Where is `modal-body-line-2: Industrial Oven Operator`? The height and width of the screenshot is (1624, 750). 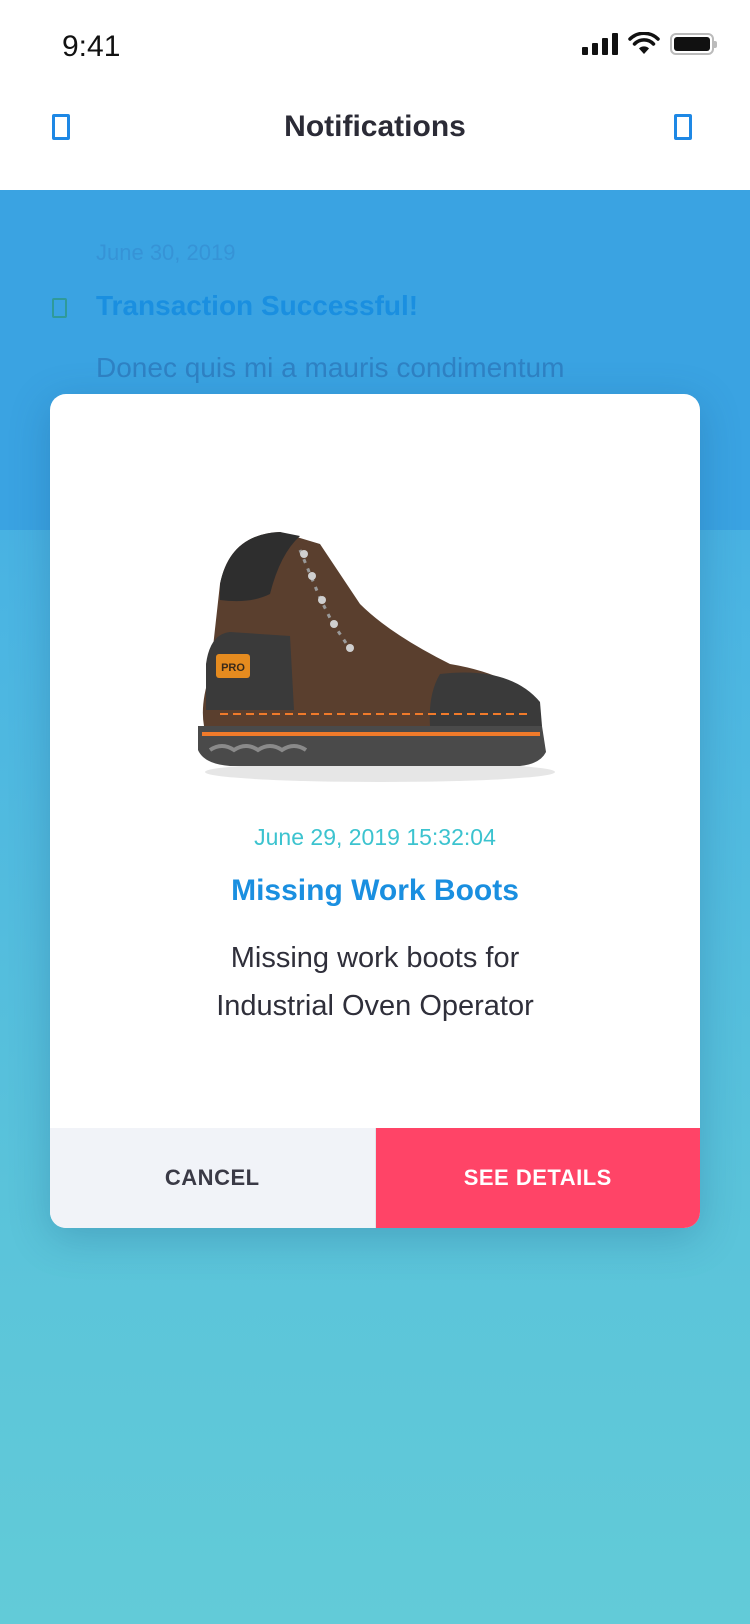
modal-body-line-2: Industrial Oven Operator is located at coordinates (375, 1006).